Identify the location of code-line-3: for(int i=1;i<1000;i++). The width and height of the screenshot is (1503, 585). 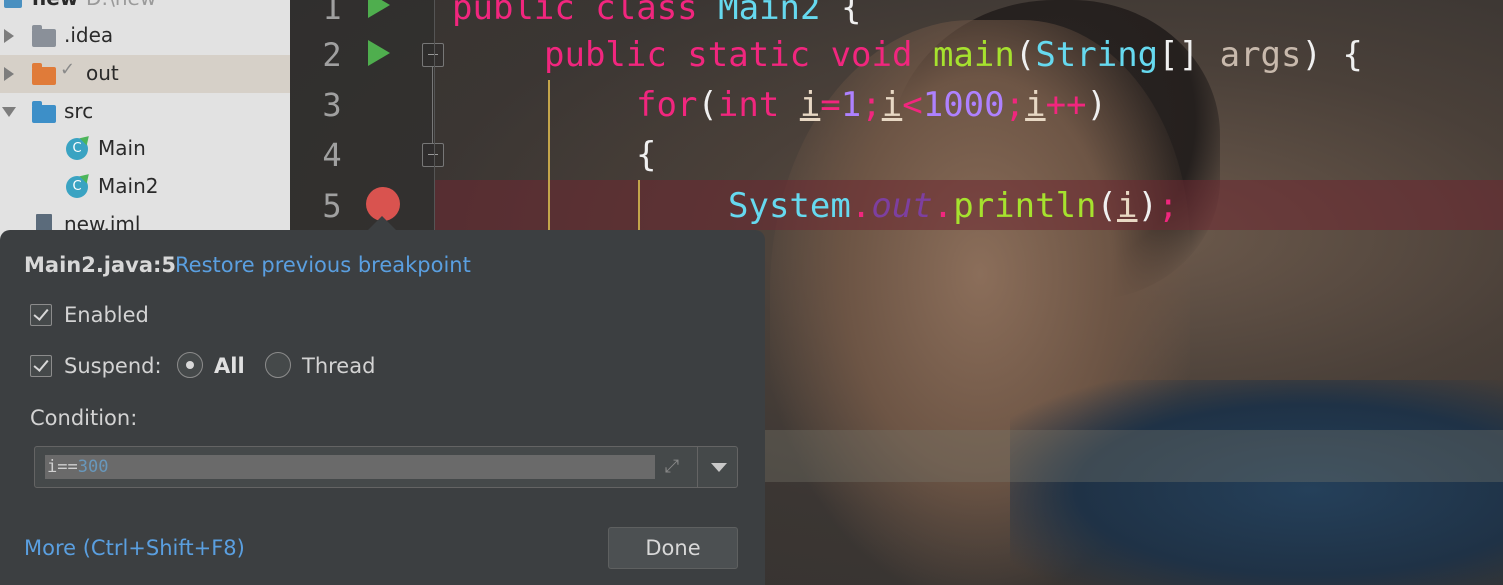
(871, 105).